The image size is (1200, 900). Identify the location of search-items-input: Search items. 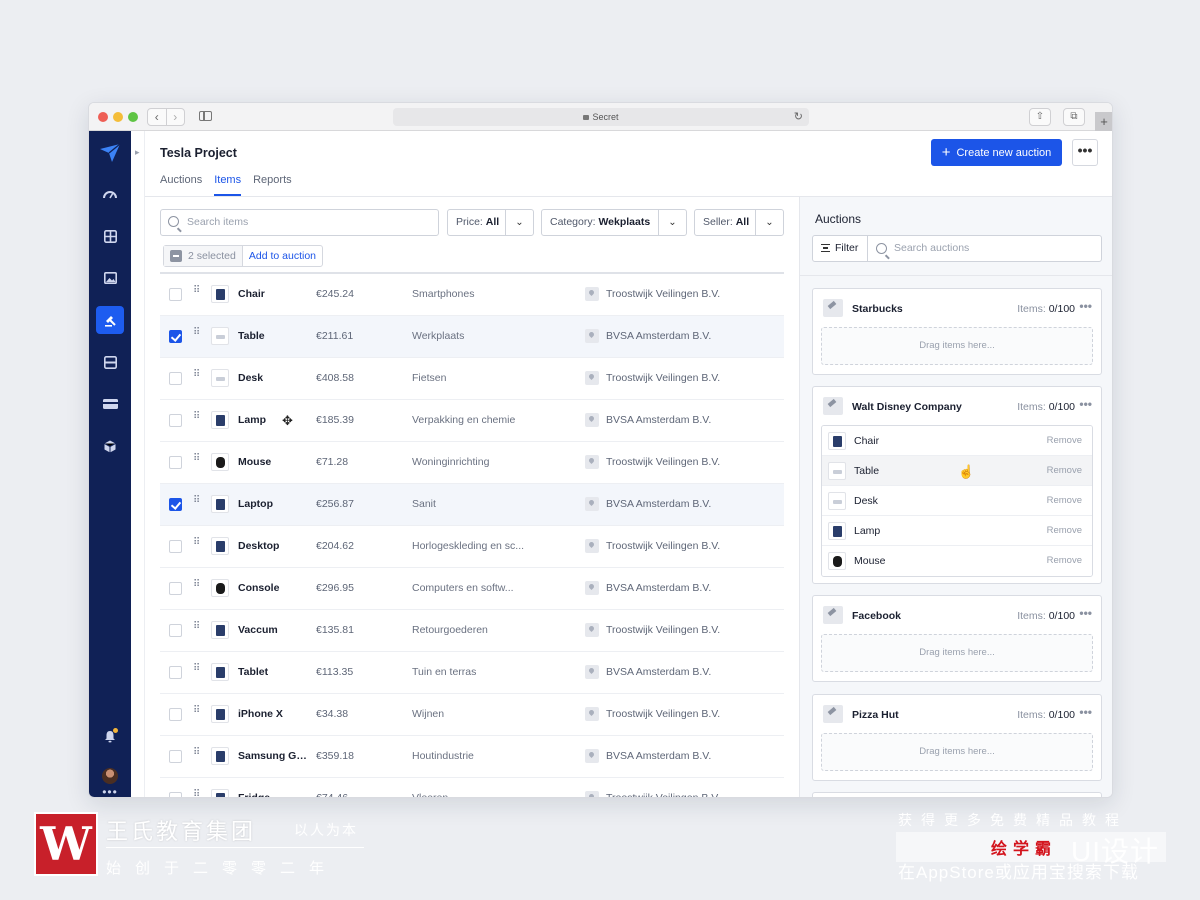
(299, 222).